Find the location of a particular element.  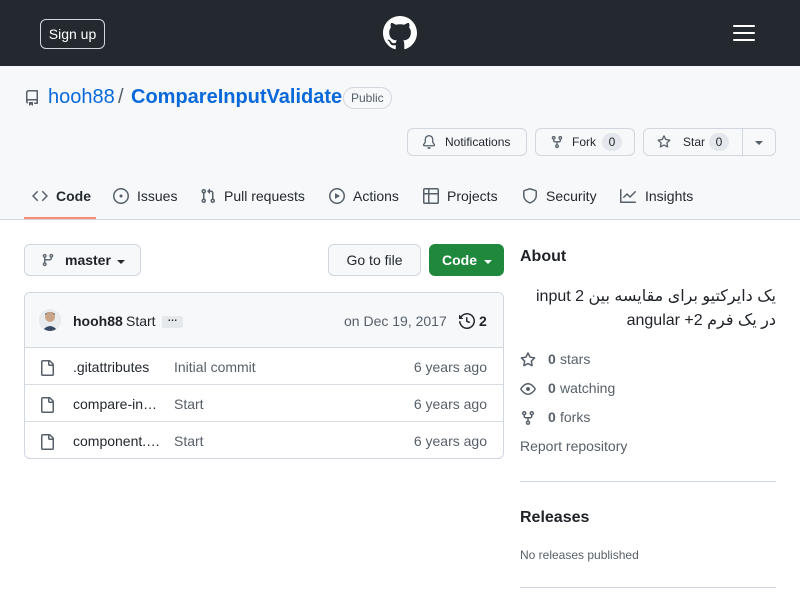

tab-projects: Projects is located at coordinates (463, 199).